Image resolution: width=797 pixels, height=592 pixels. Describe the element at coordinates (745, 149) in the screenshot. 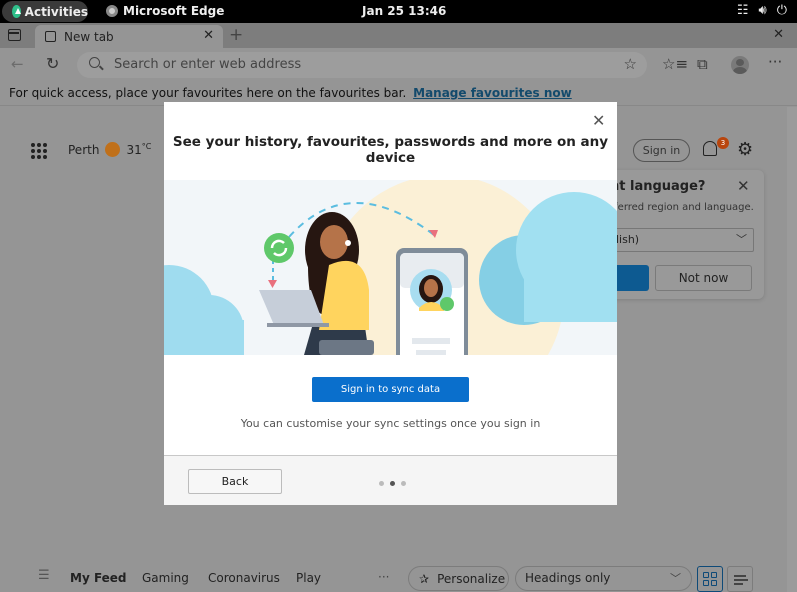

I see `settings-gear-icon: ⚙` at that location.